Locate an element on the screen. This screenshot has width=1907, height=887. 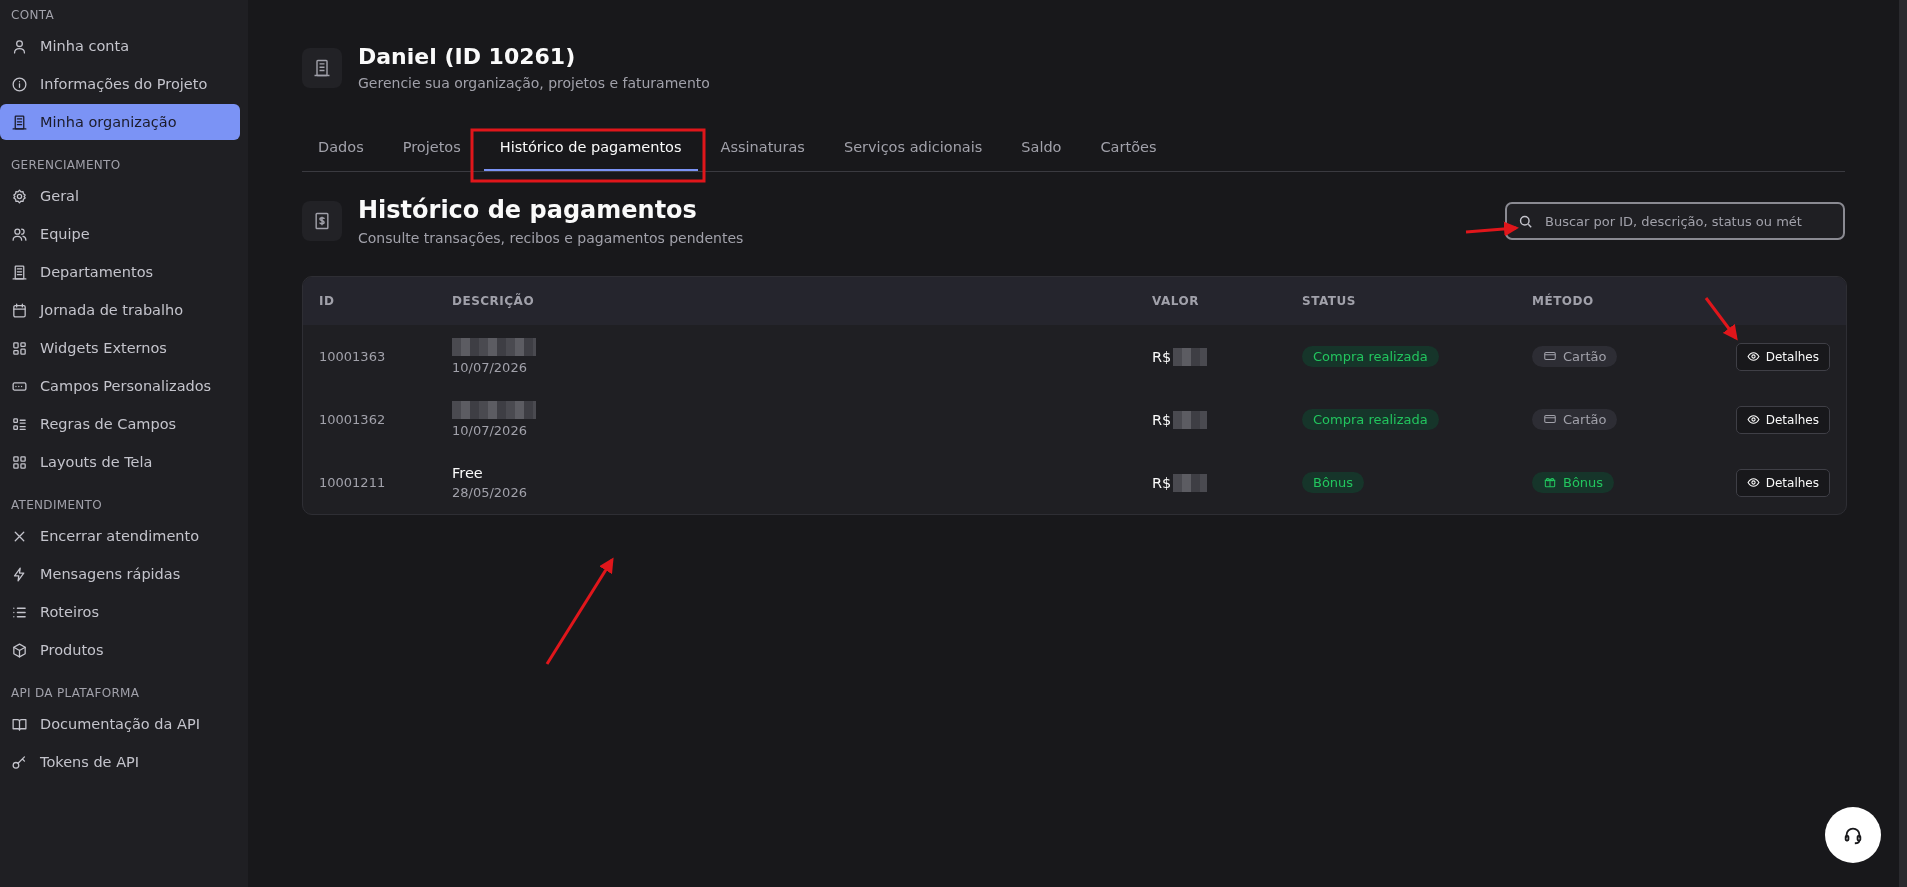
tab: Cartões is located at coordinates (1128, 149).